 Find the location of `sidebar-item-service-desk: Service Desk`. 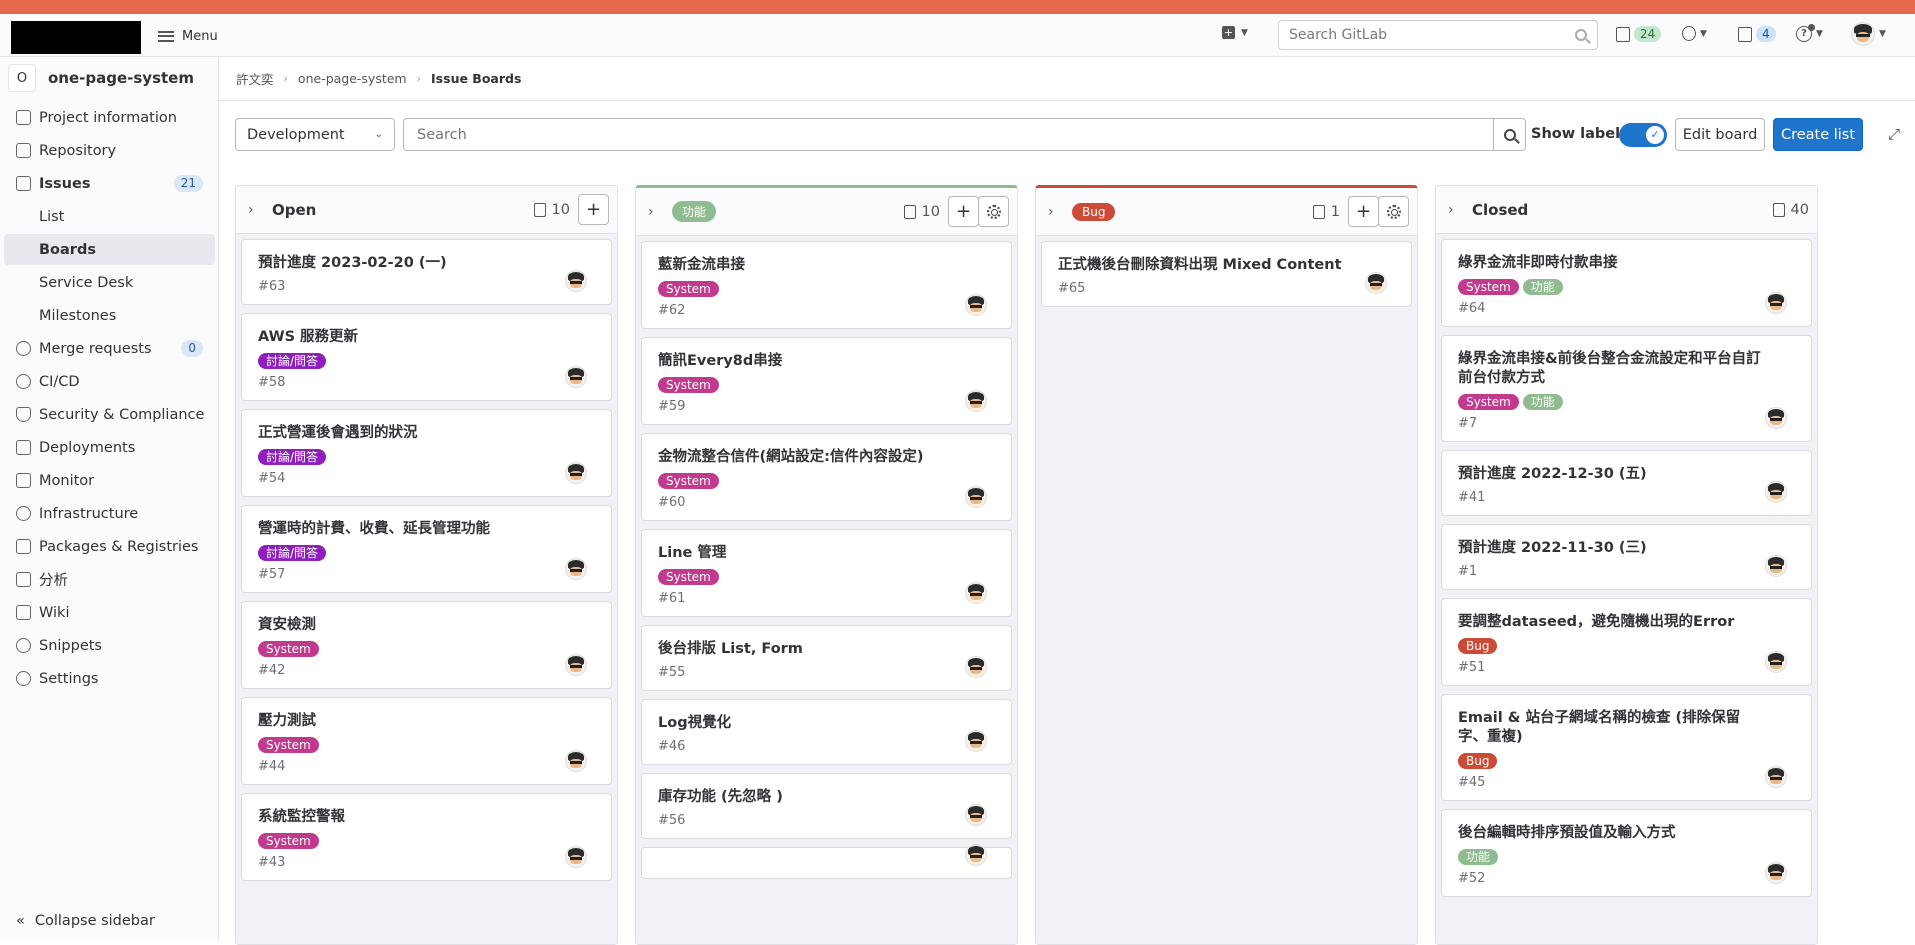

sidebar-item-service-desk: Service Desk is located at coordinates (109, 282).